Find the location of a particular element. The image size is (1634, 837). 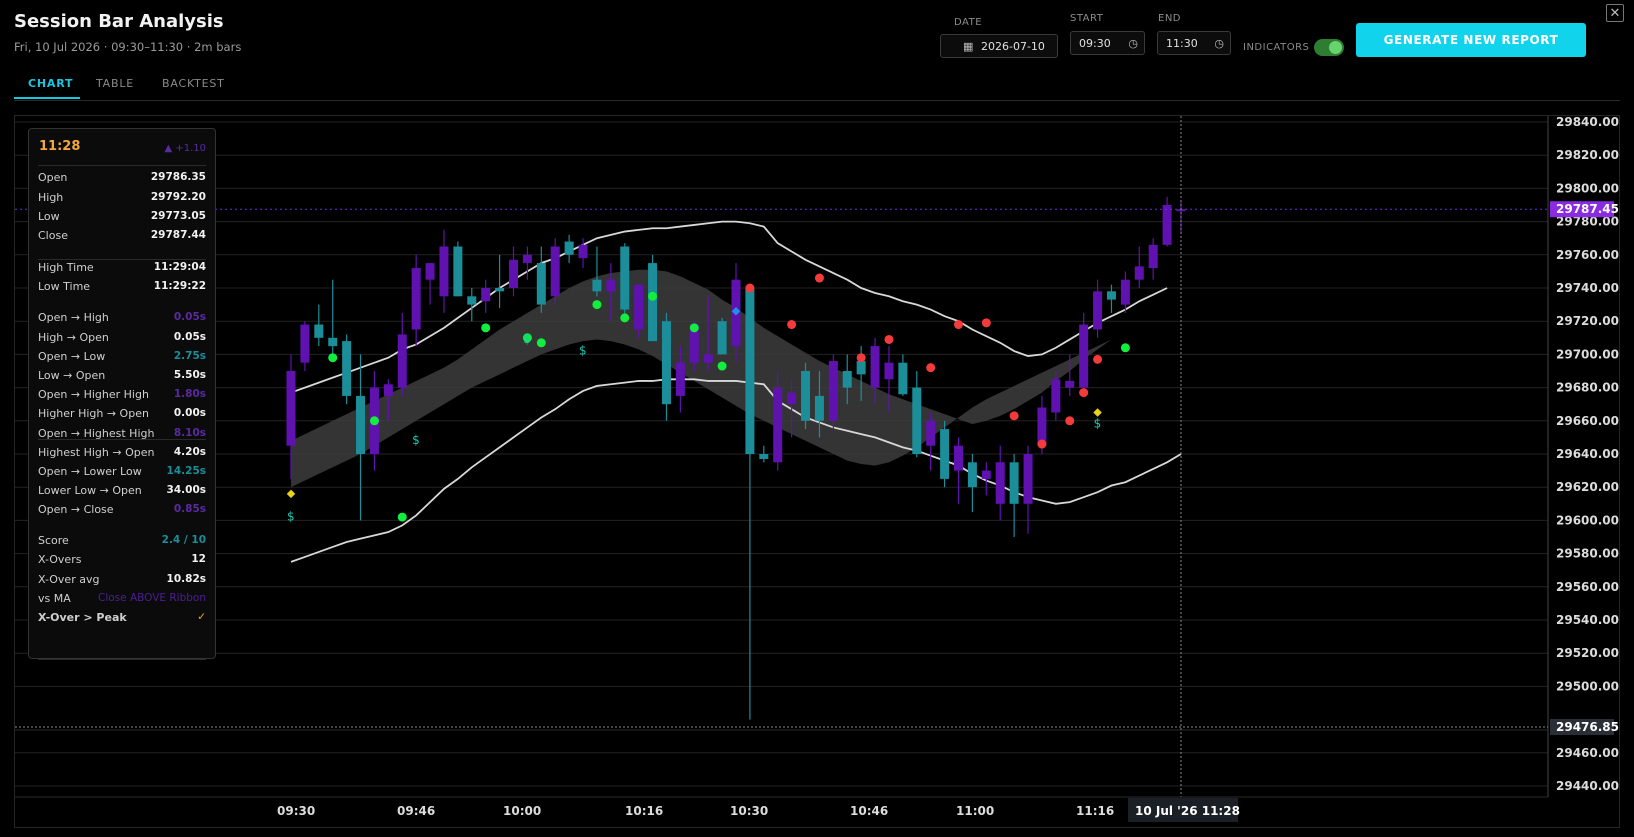

panel-divider is located at coordinates (122, 165).